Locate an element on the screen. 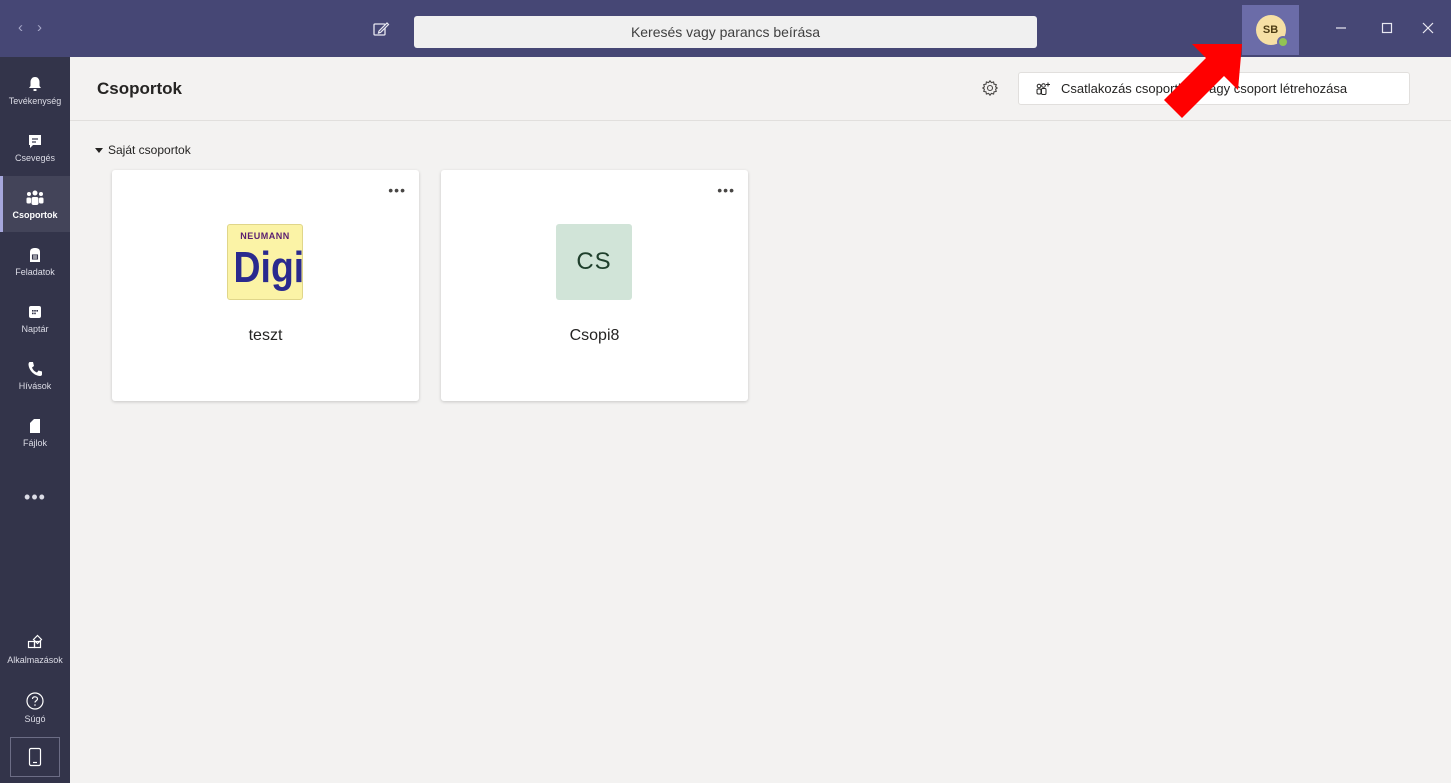  rail-item-label: Feladatok is located at coordinates (35, 271).